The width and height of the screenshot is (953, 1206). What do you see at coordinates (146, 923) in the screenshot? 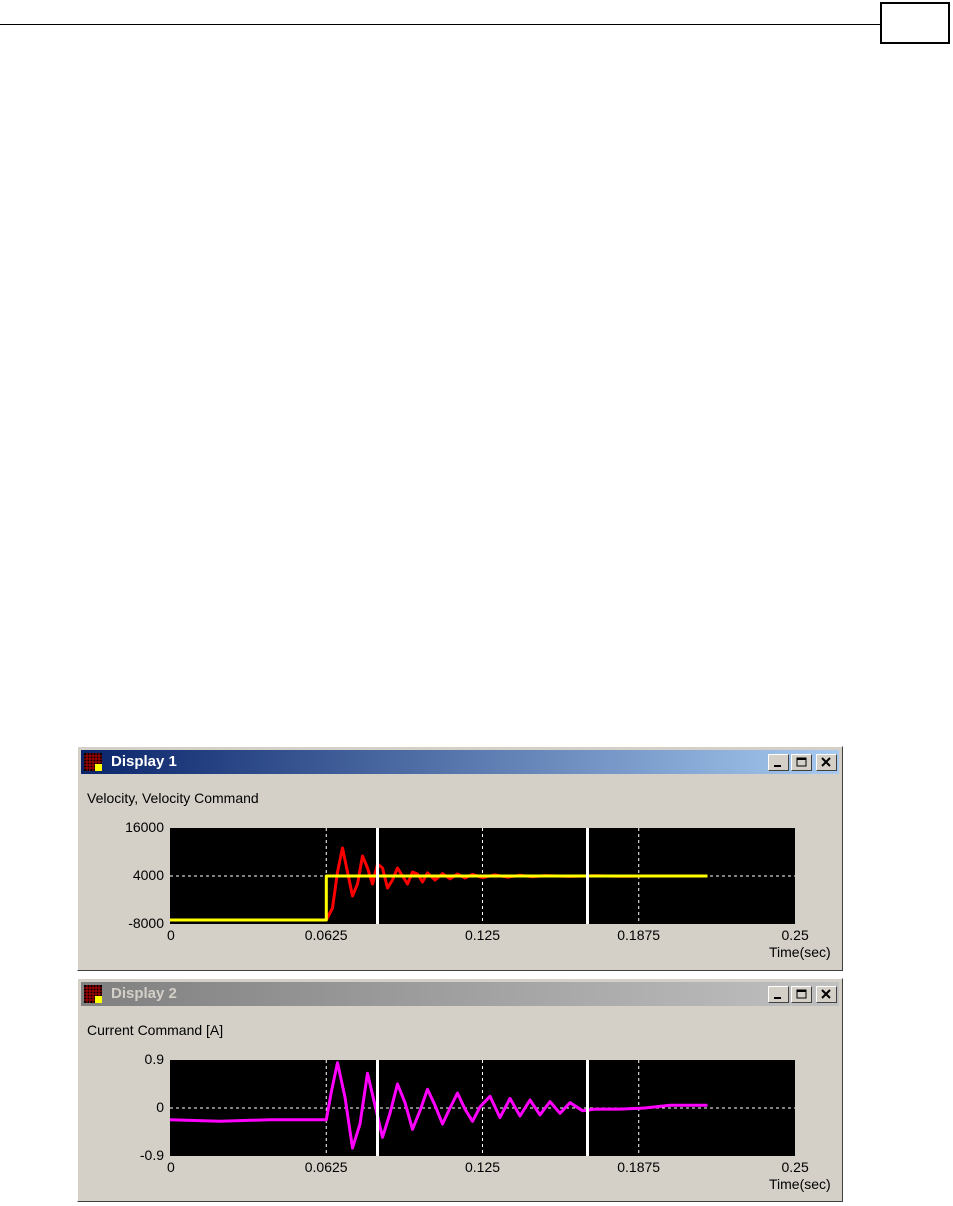
I see `y-tick-label: -8000` at bounding box center [146, 923].